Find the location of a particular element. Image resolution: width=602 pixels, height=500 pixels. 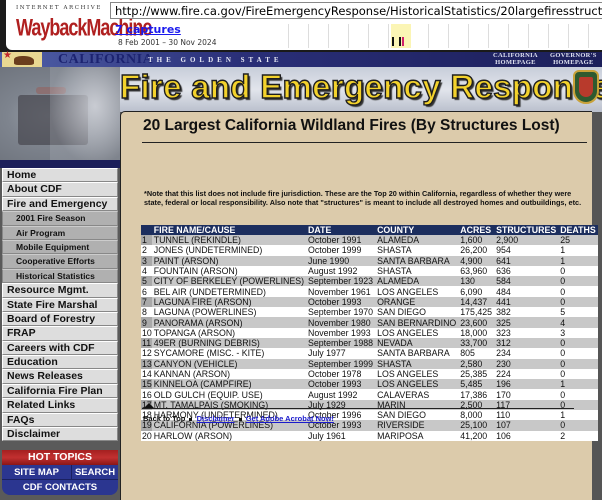

column-header-date: DATE is located at coordinates (341, 230).